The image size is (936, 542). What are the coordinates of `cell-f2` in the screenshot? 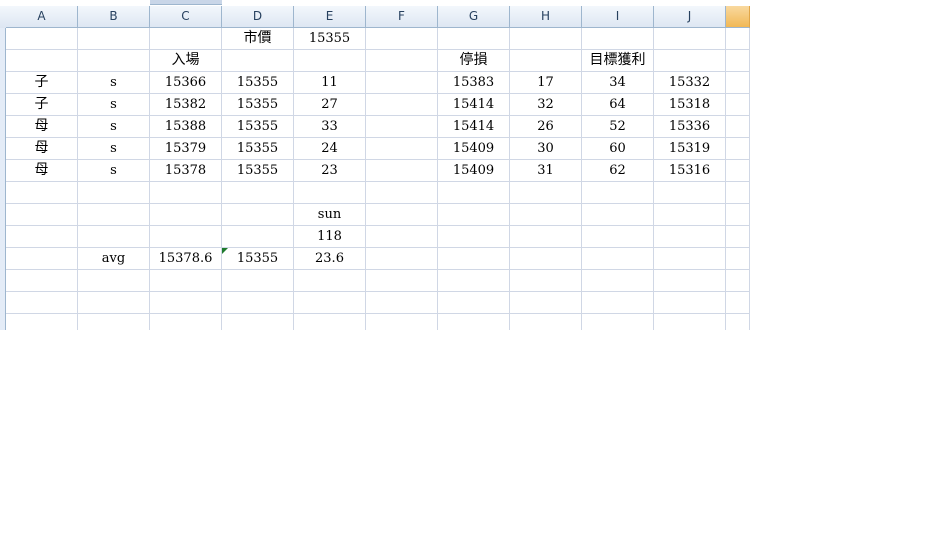 It's located at (402, 39).